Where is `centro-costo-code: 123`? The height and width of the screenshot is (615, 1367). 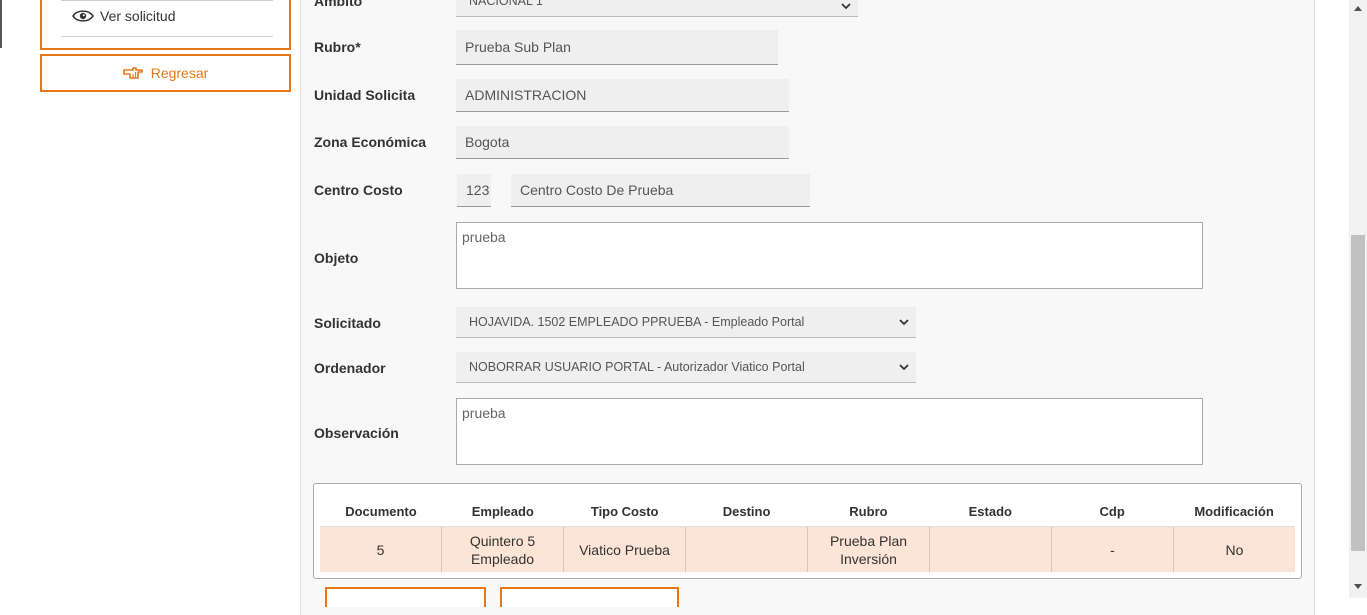
centro-costo-code: 123 is located at coordinates (478, 190).